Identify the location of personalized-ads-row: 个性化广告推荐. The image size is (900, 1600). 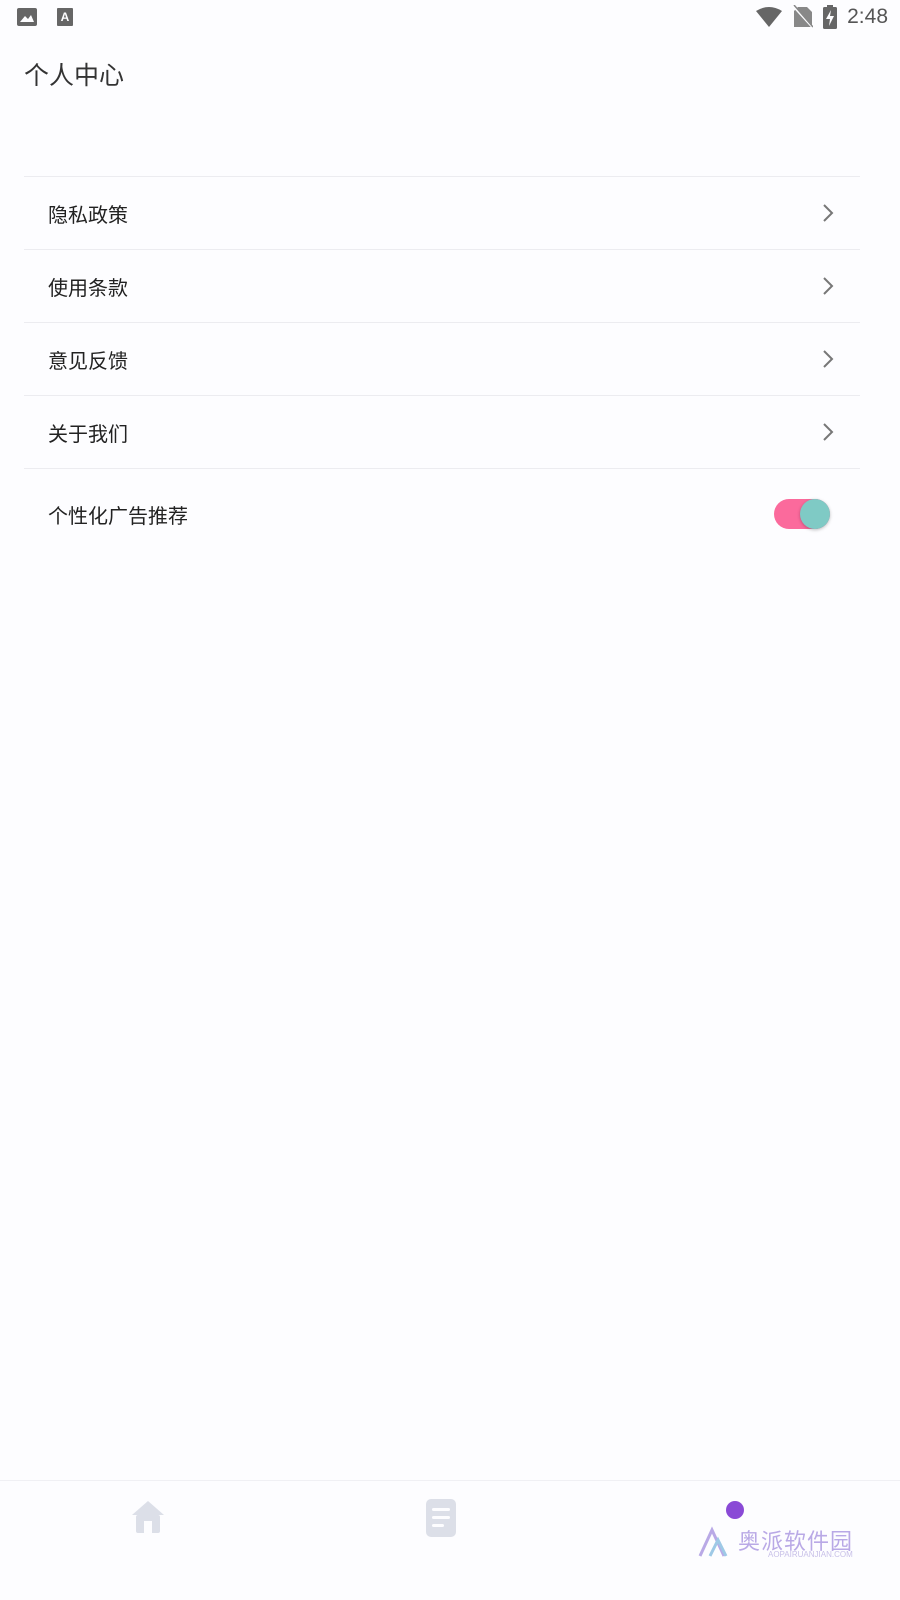
(442, 514).